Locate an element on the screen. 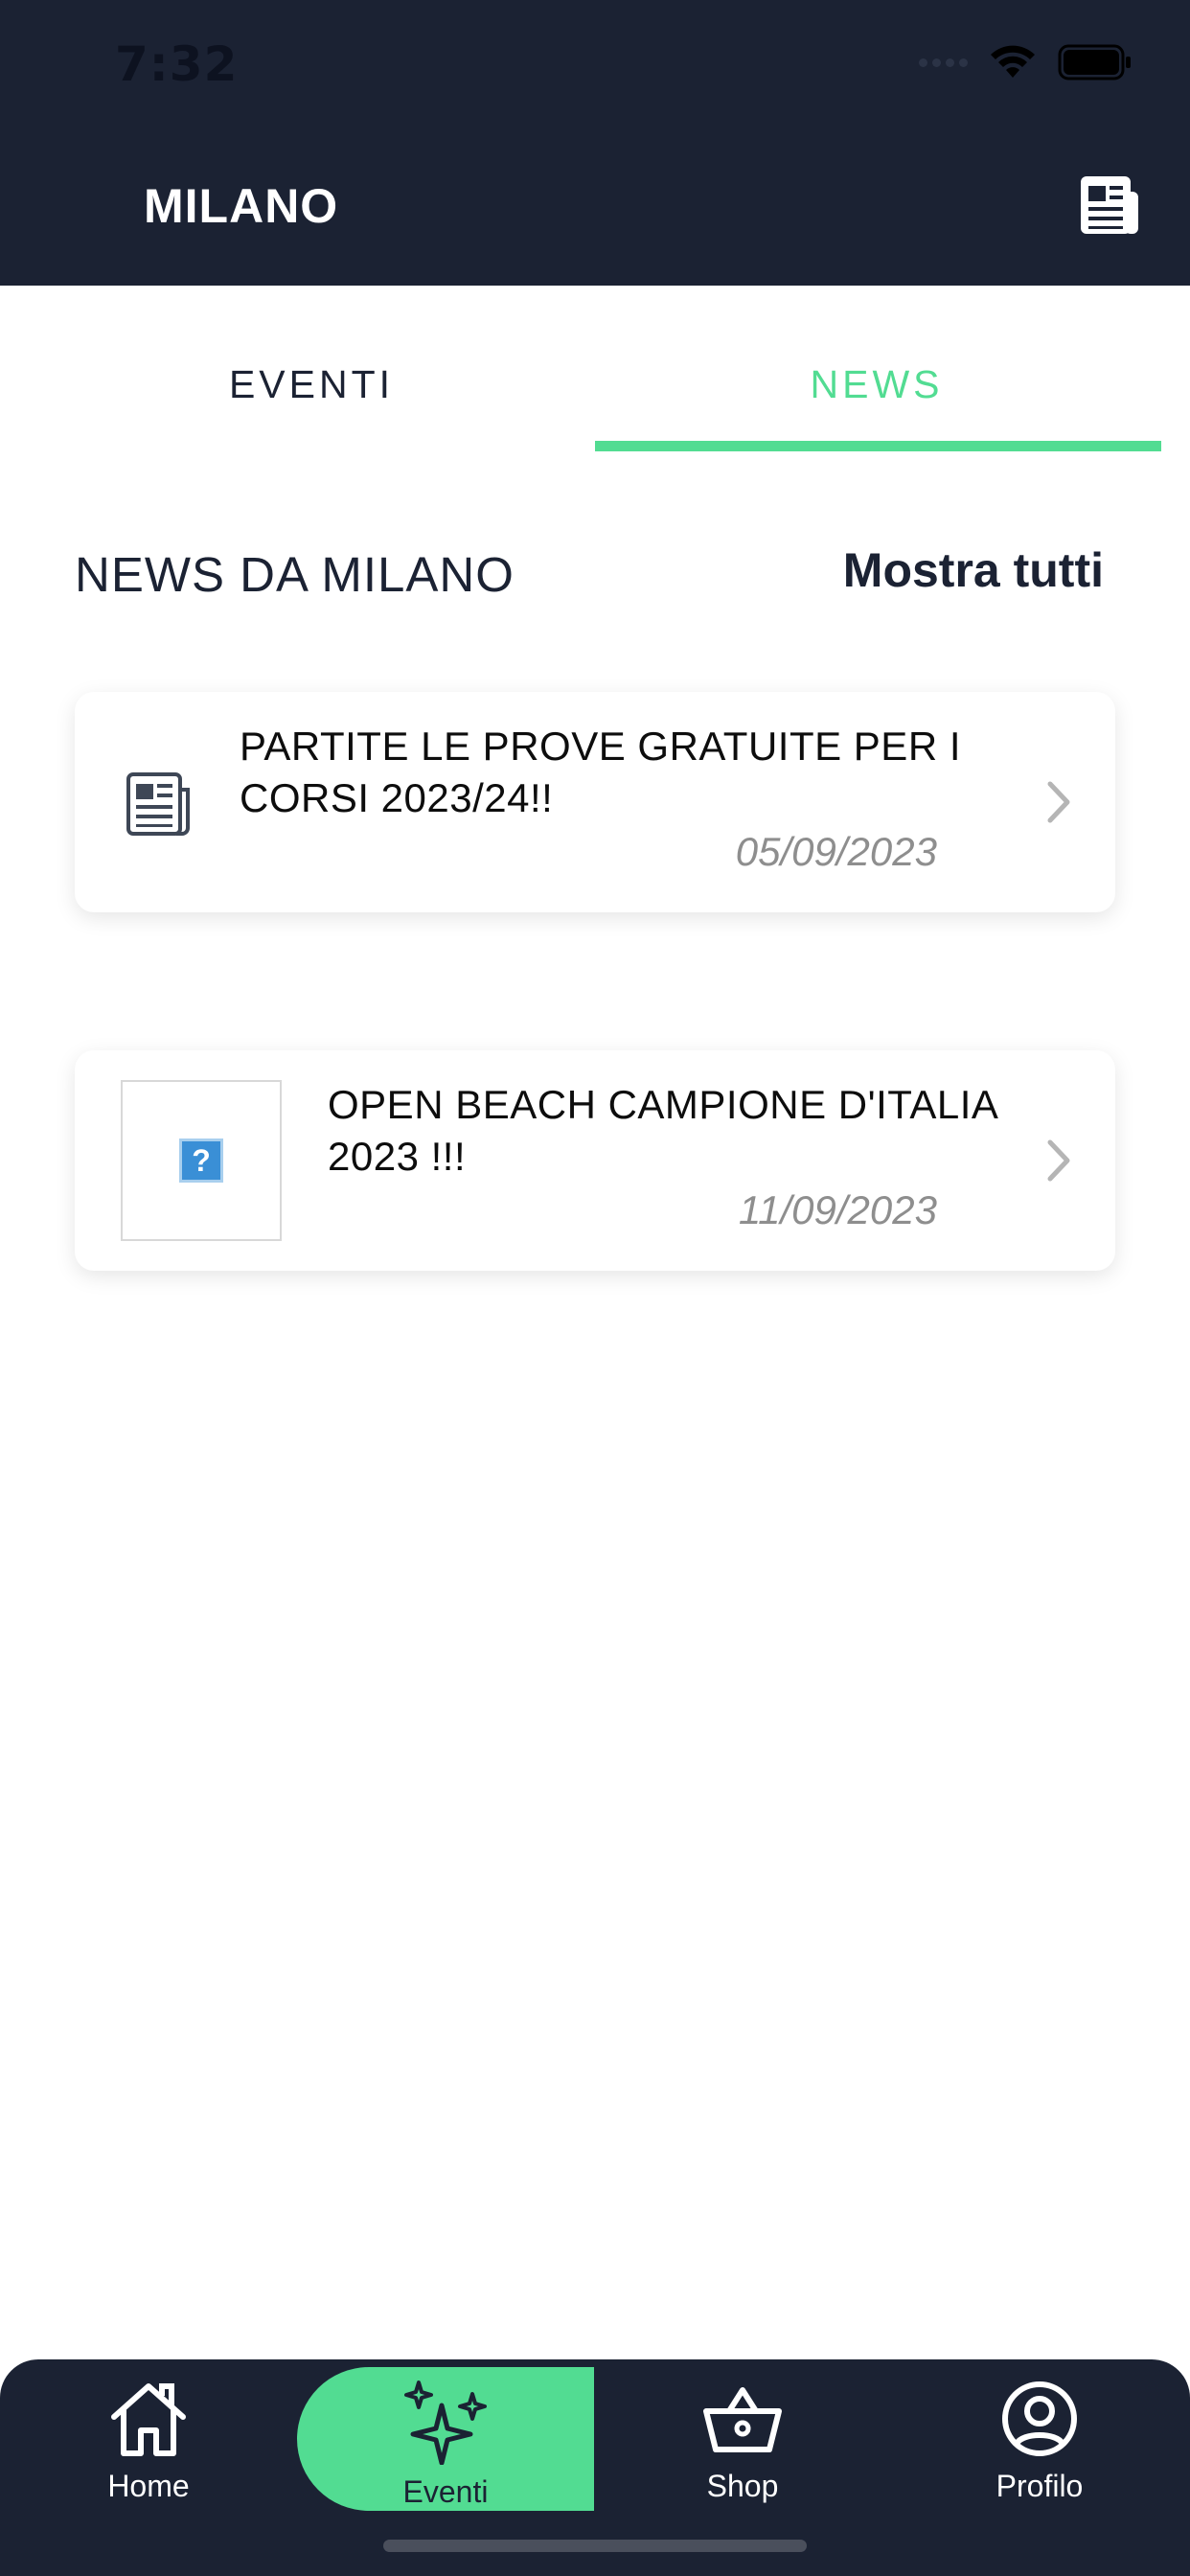  signal-icon is located at coordinates (944, 63).